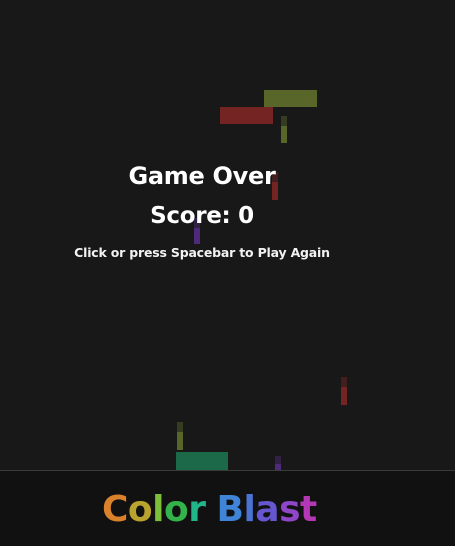 The height and width of the screenshot is (546, 455). Describe the element at coordinates (209, 509) in the screenshot. I see `color-blast-logo: Color Blast` at that location.